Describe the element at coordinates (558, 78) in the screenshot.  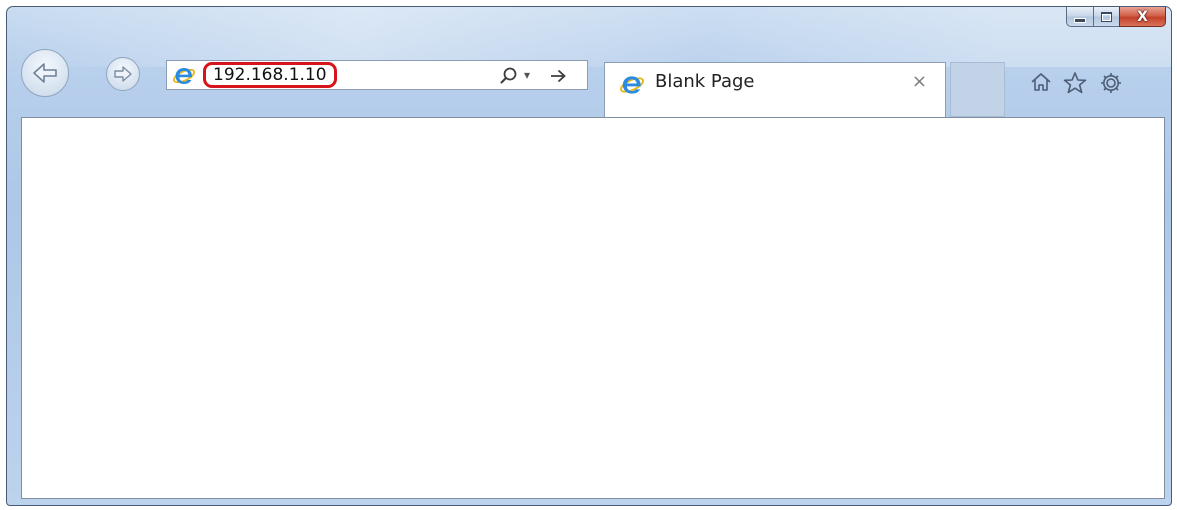
I see `go-arrow-icon` at that location.